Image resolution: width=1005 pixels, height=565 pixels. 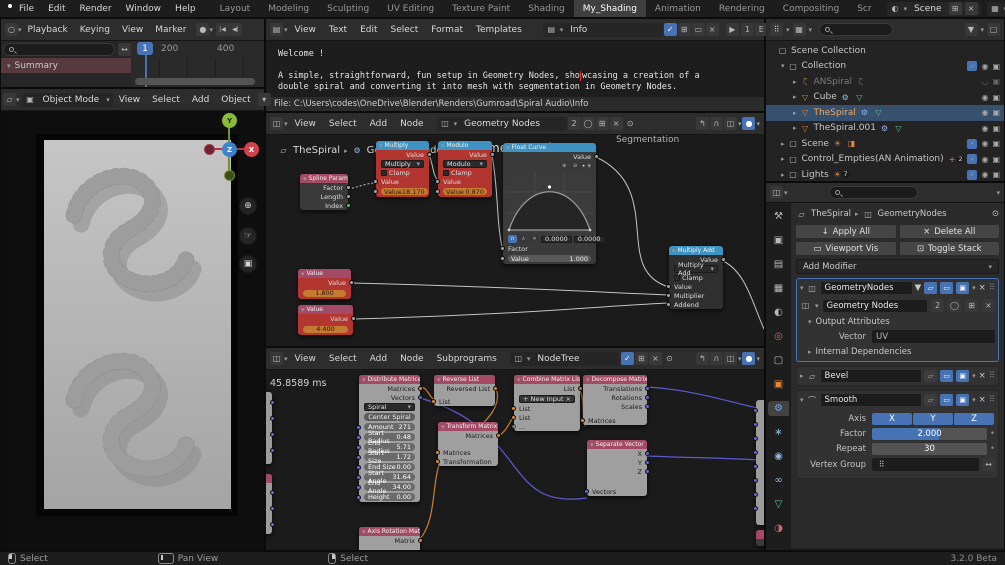 What do you see at coordinates (95, 30) in the screenshot?
I see `menu-keying: Keying` at bounding box center [95, 30].